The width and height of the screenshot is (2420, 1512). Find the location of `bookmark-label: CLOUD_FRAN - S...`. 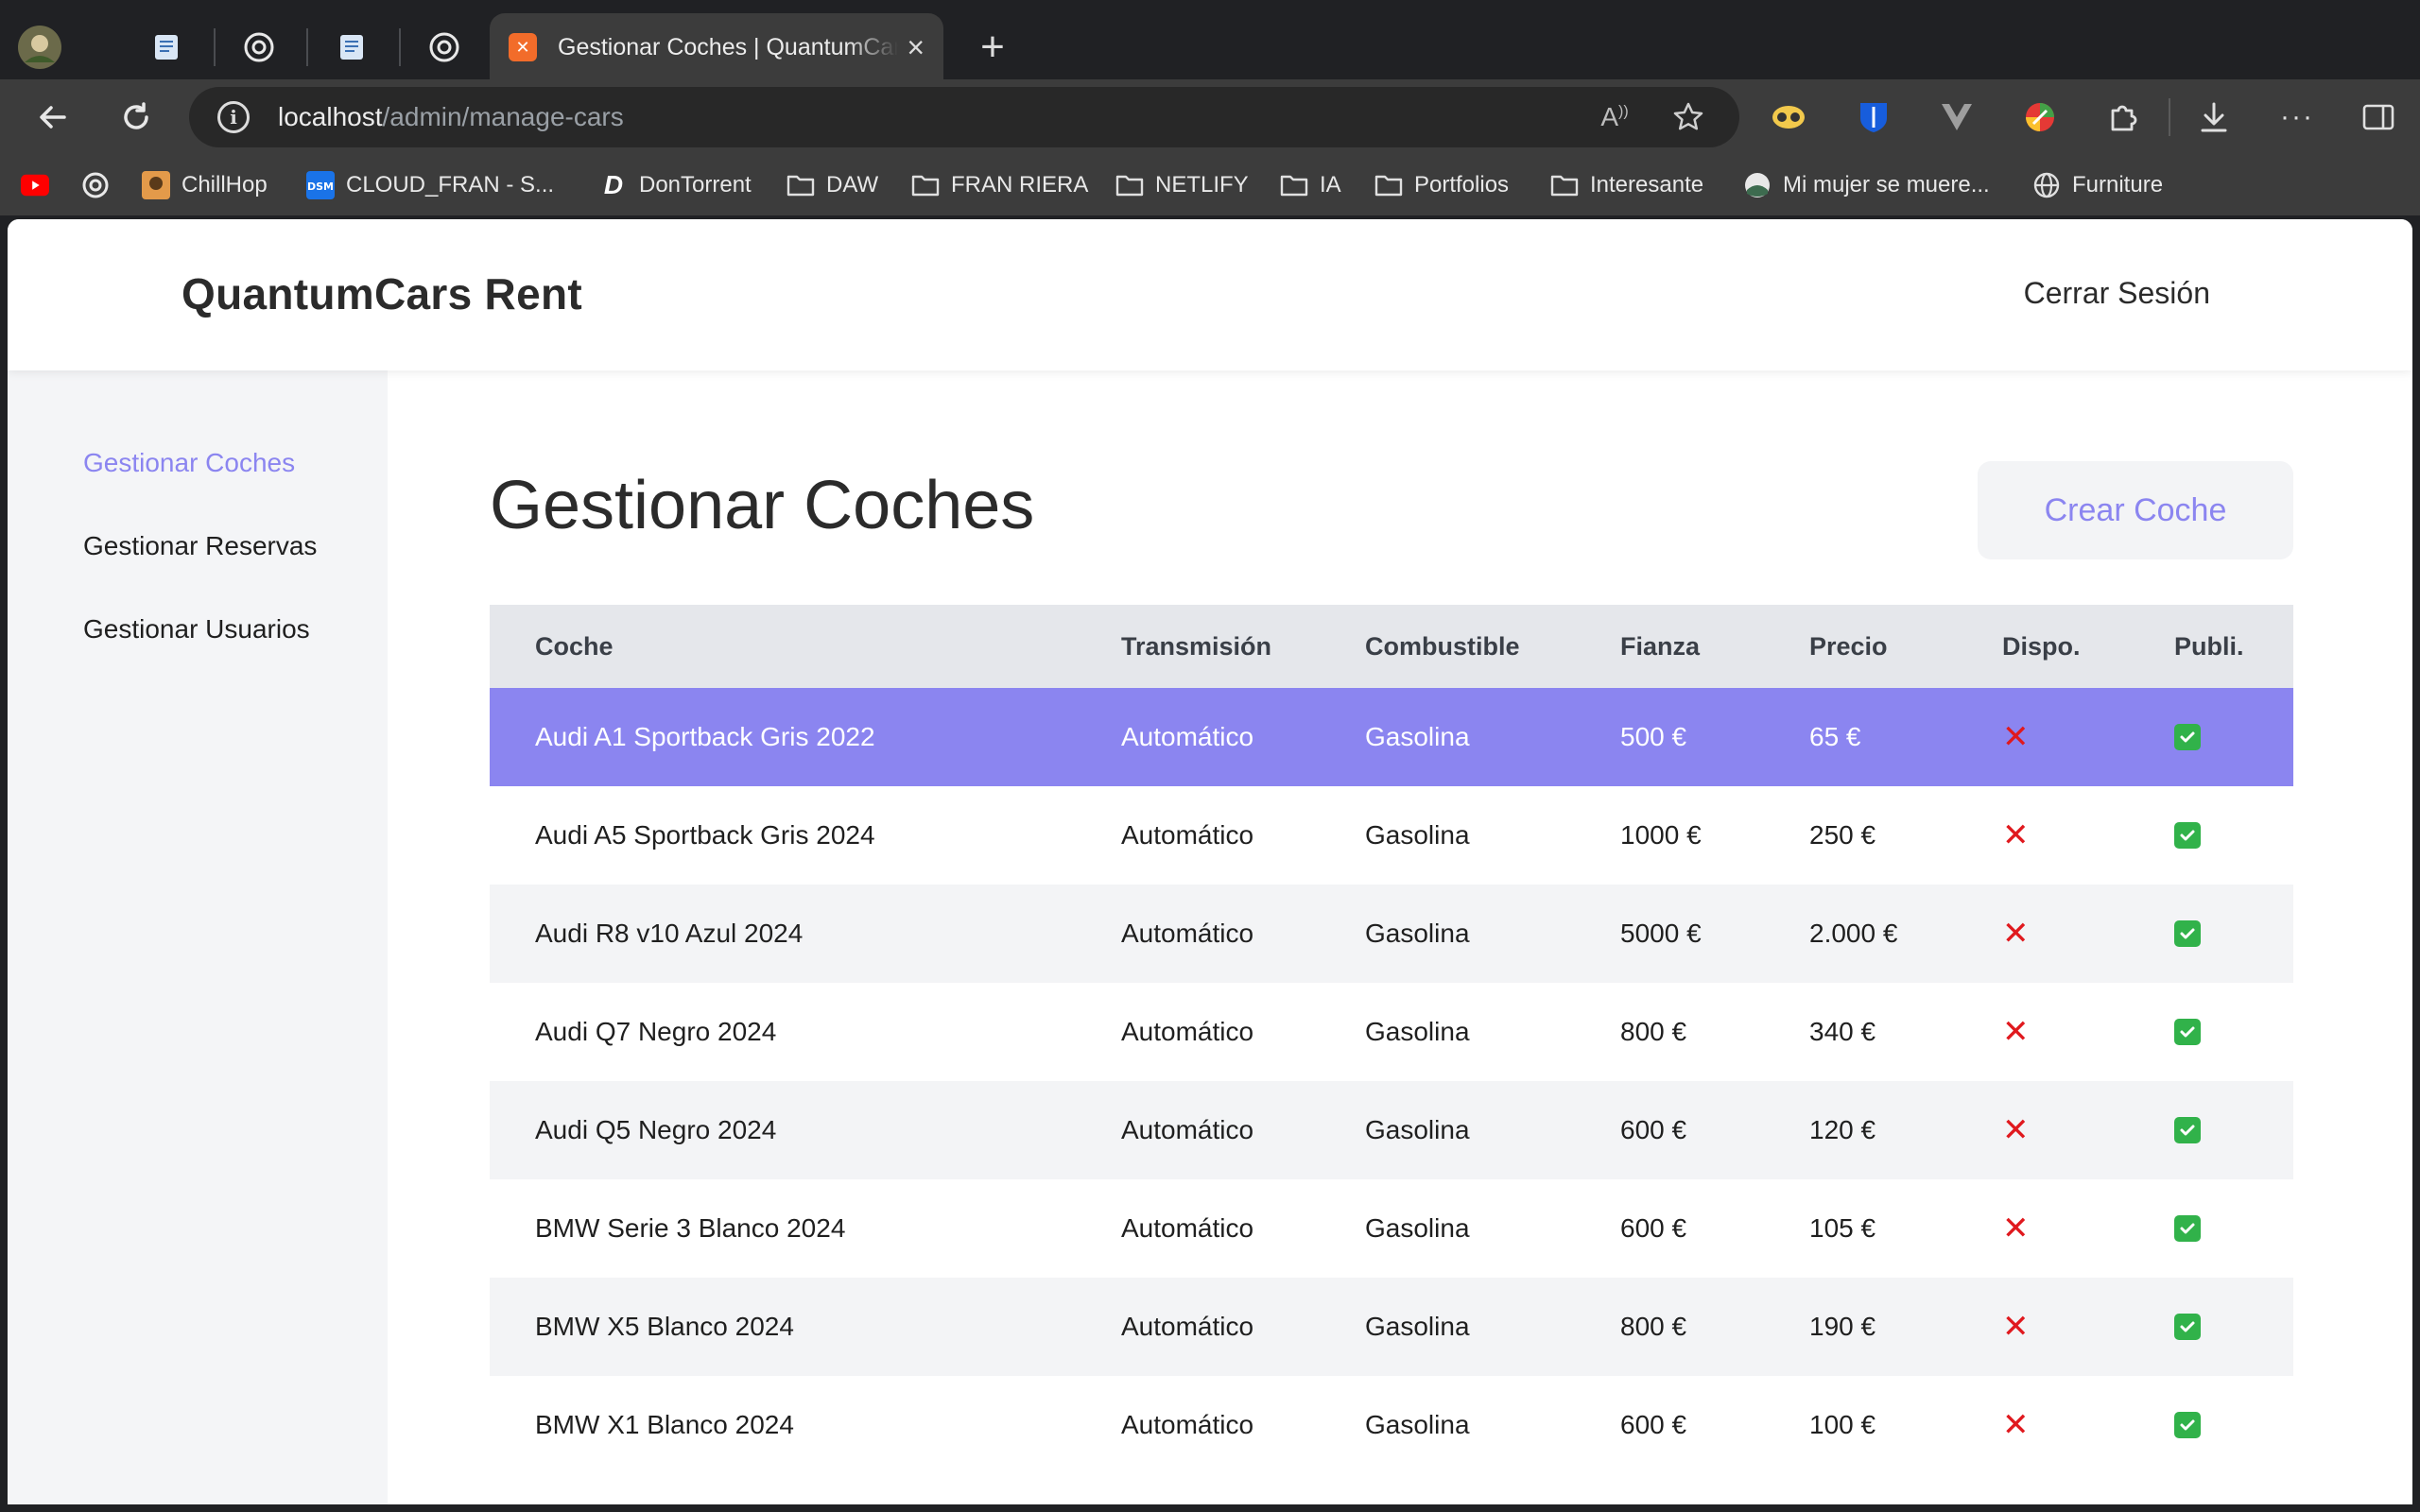

bookmark-label: CLOUD_FRAN - S... is located at coordinates (450, 185).